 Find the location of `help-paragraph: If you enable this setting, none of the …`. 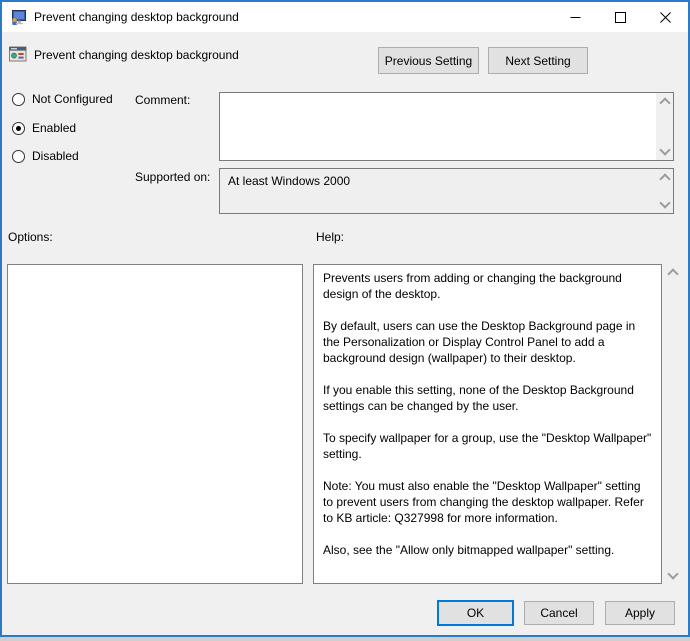

help-paragraph: If you enable this setting, none of the … is located at coordinates (478, 398).